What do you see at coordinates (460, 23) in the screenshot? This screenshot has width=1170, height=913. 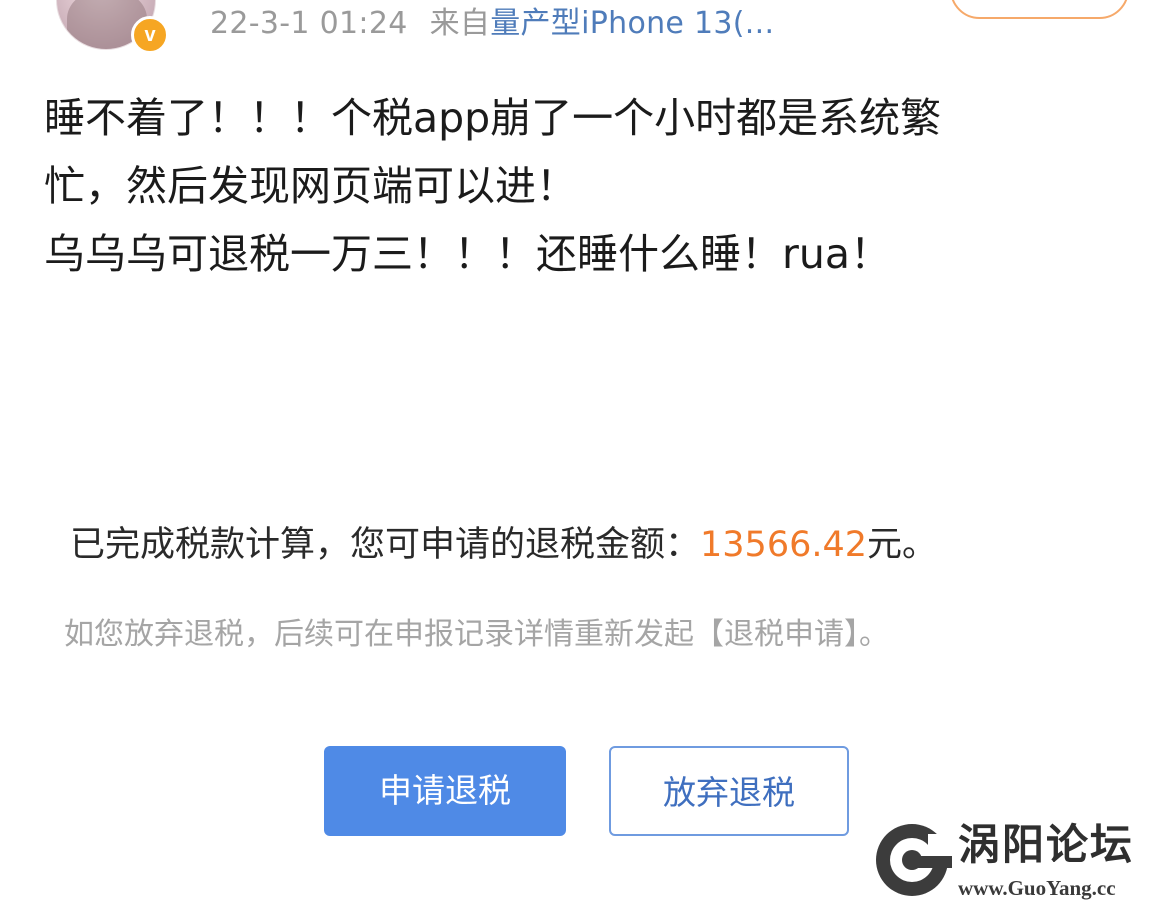 I see `post-source-prefix: 来自` at bounding box center [460, 23].